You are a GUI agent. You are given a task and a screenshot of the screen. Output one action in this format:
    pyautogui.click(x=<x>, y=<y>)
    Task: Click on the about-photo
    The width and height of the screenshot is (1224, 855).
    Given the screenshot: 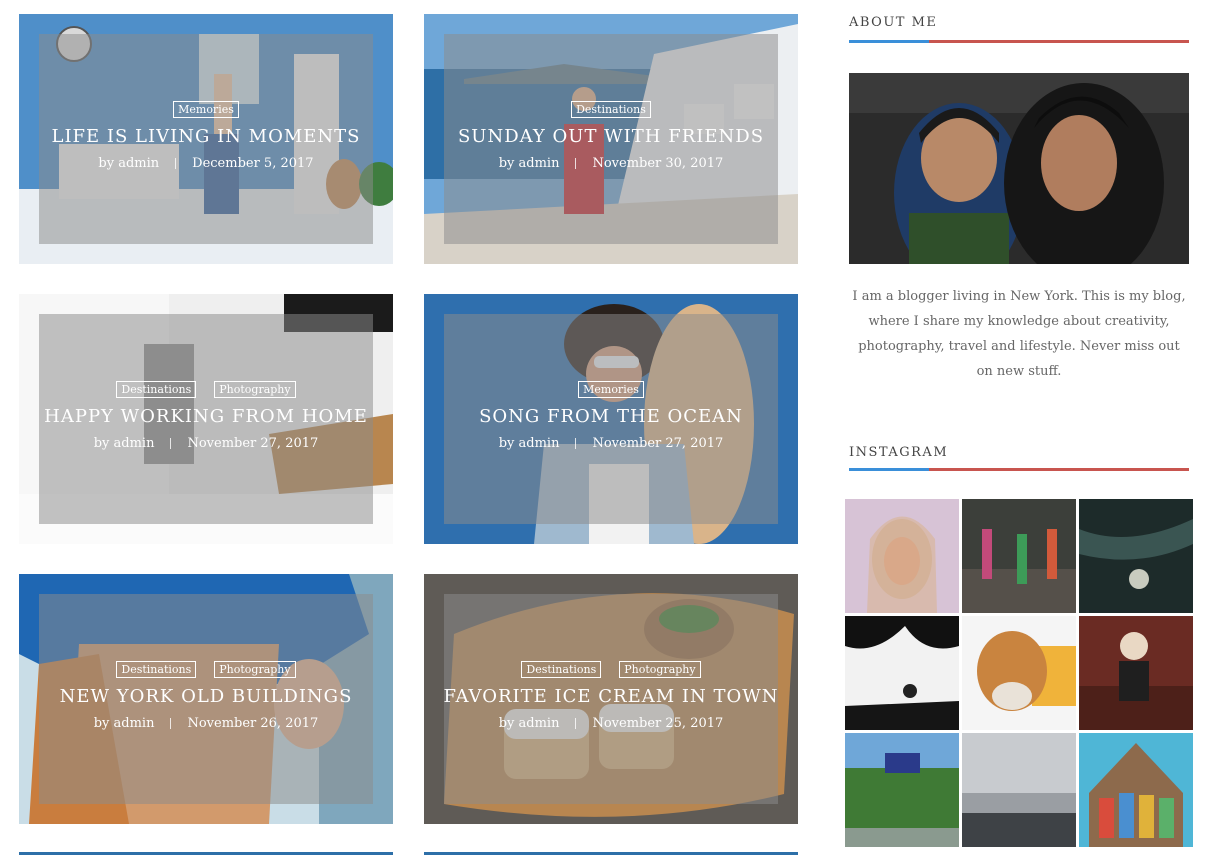 What is the action you would take?
    pyautogui.click(x=1019, y=168)
    